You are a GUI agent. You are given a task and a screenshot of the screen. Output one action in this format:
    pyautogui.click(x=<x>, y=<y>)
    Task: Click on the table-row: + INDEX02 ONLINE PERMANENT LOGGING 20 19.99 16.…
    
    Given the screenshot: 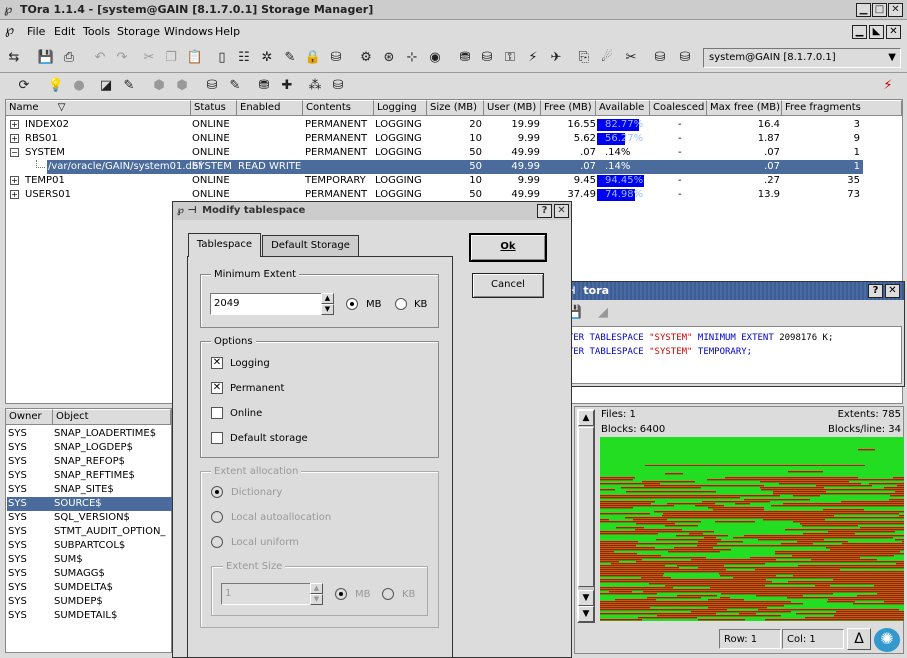 What is the action you would take?
    pyautogui.click(x=435, y=125)
    